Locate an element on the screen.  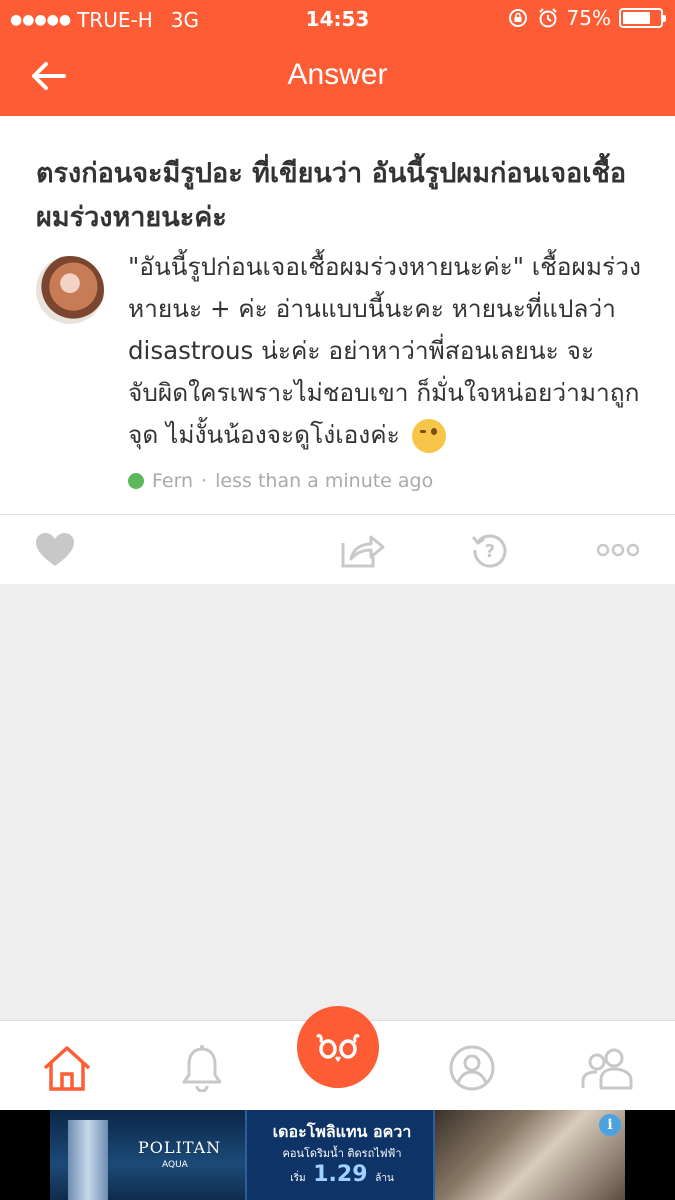
status-right: 75% is located at coordinates (586, 18).